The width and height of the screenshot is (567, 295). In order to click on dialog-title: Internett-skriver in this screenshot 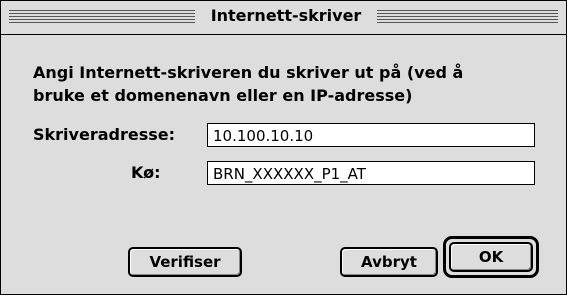, I will do `click(286, 16)`.